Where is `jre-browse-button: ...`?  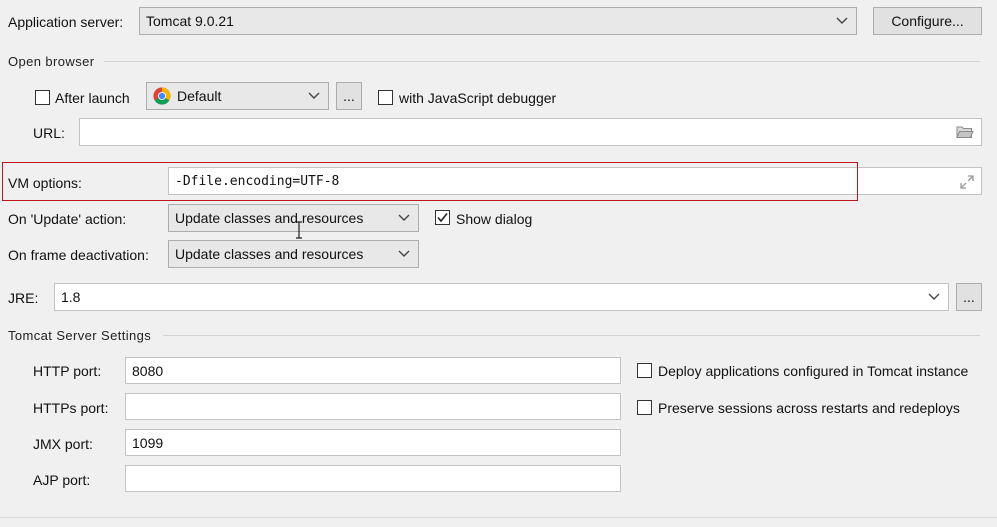
jre-browse-button: ... is located at coordinates (969, 297).